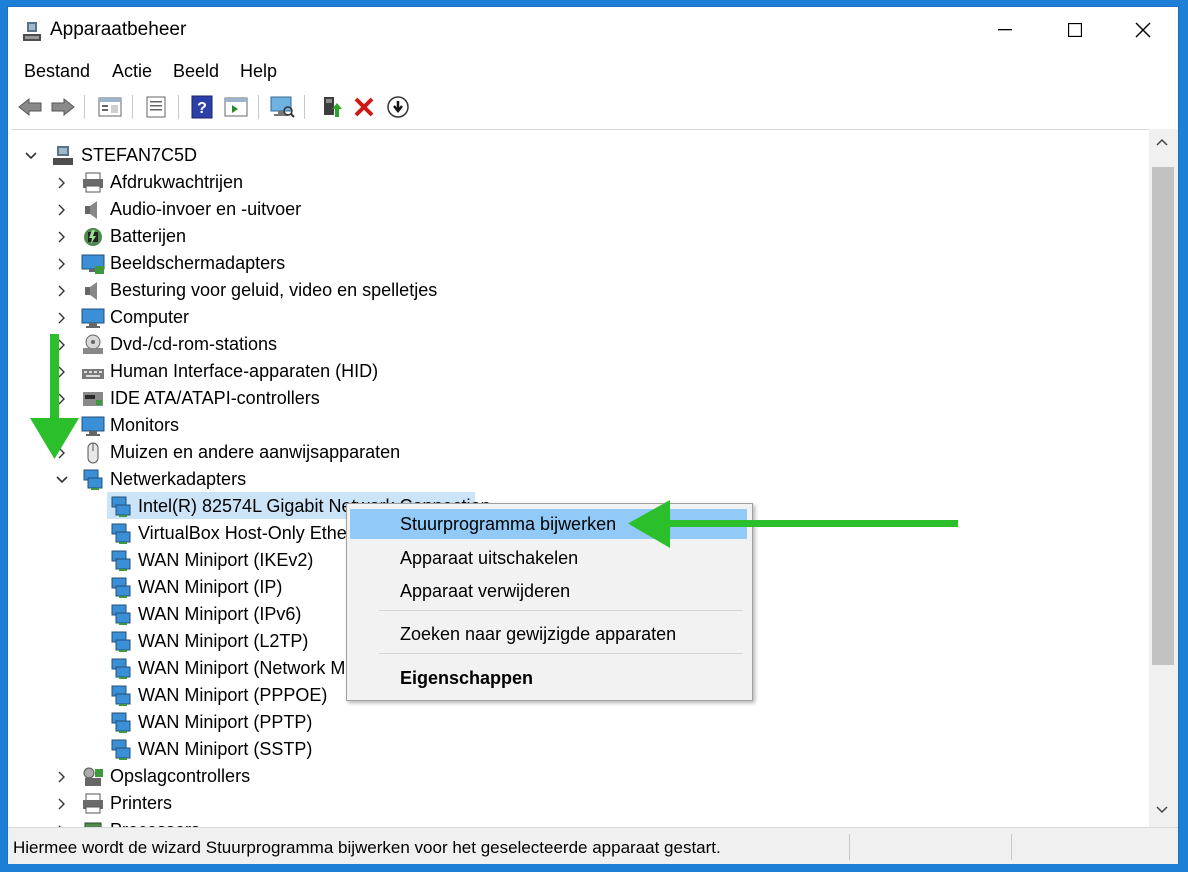 The height and width of the screenshot is (872, 1188). Describe the element at coordinates (794, 525) in the screenshot. I see `annotation-left-arrow-icon` at that location.